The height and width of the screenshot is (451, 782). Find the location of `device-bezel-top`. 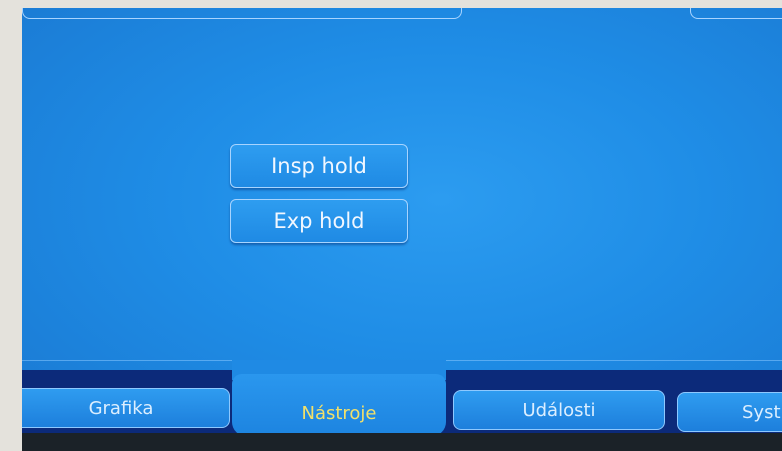

device-bezel-top is located at coordinates (391, 4).